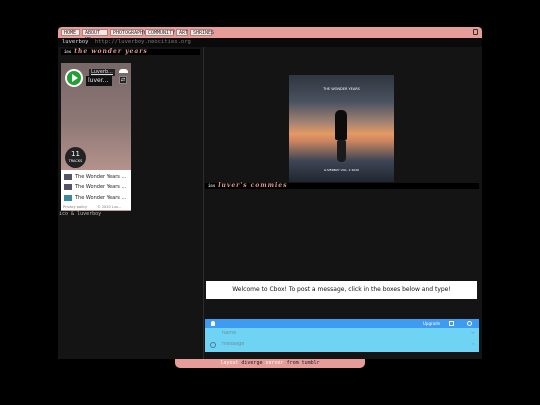  Describe the element at coordinates (469, 323) in the screenshot. I see `refresh-icon` at that location.